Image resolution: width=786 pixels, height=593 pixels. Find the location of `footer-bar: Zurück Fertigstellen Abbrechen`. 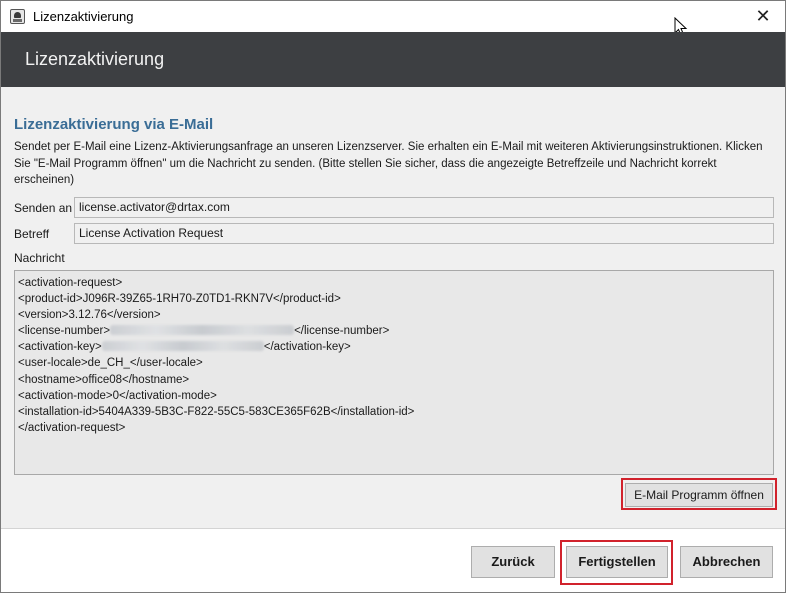

footer-bar: Zurück Fertigstellen Abbrechen is located at coordinates (393, 560).